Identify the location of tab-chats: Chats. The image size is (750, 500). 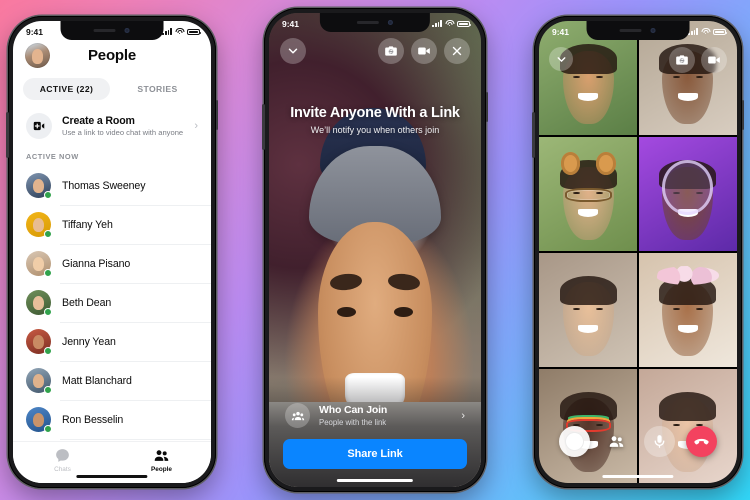
(62, 460).